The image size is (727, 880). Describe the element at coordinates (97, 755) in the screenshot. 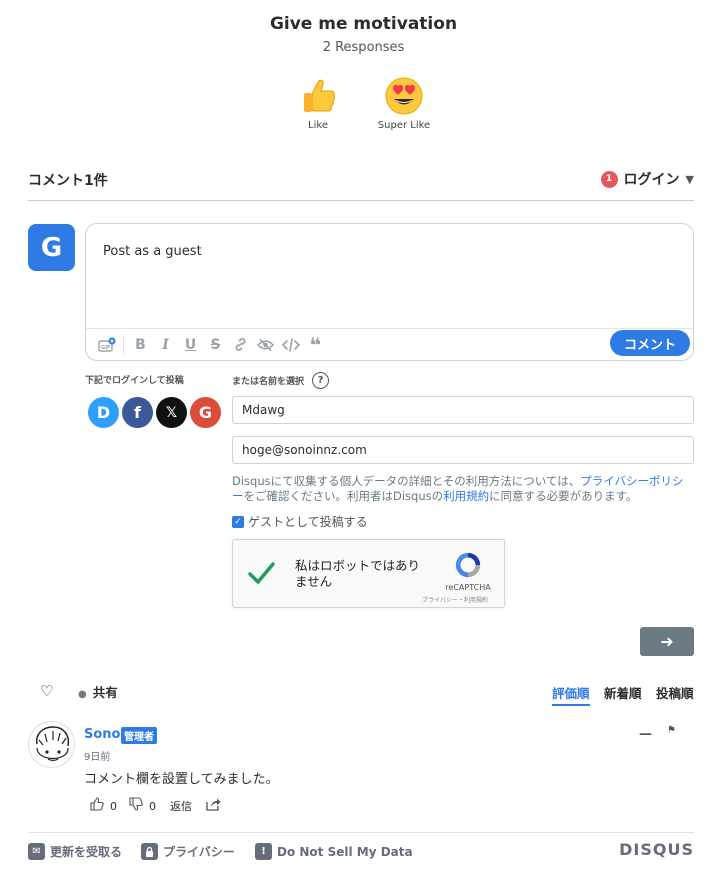

I see `comment-timestamp: 9日前` at that location.